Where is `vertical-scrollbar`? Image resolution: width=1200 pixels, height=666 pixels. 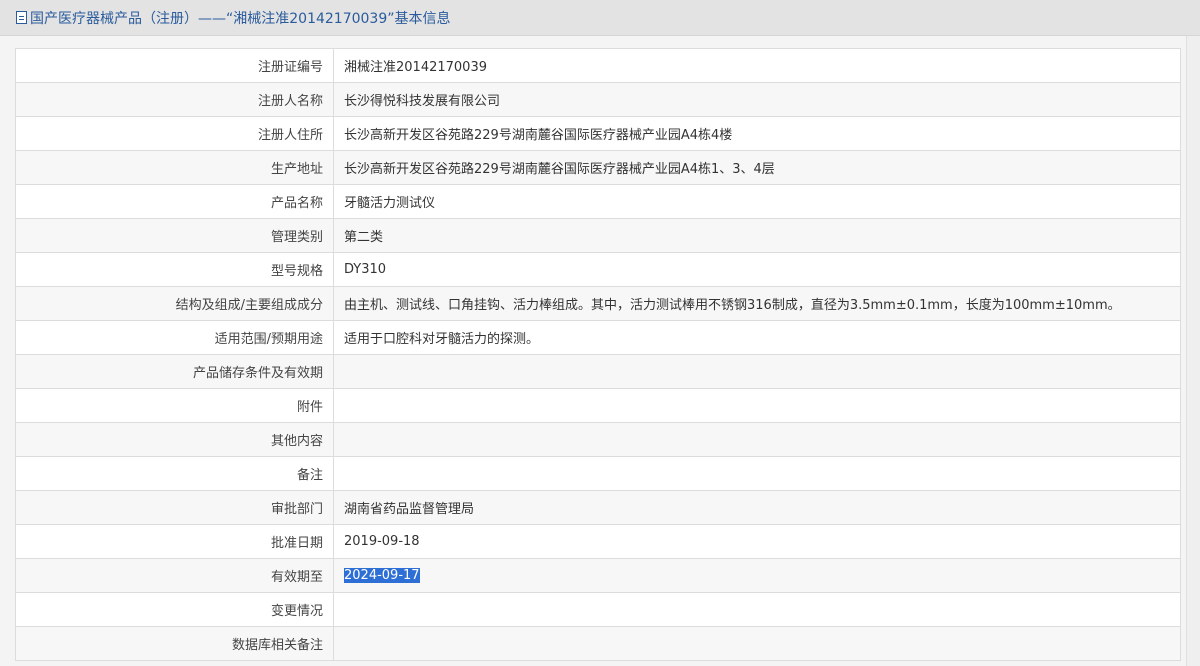 vertical-scrollbar is located at coordinates (1193, 351).